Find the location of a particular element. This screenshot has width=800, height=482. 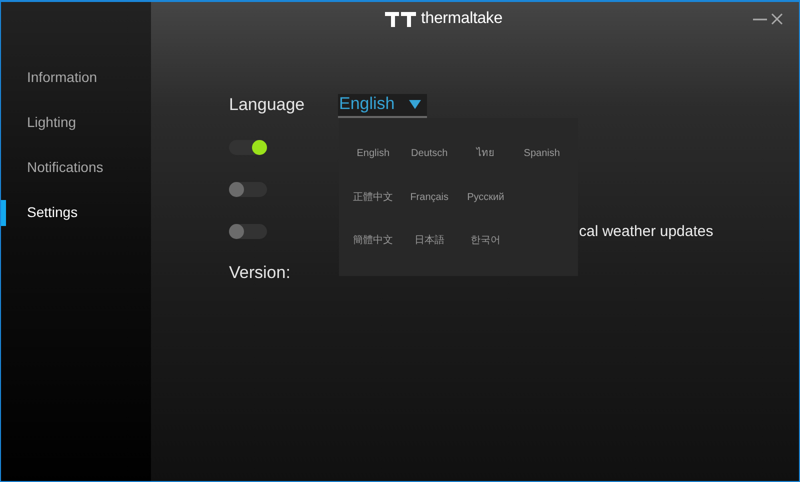

language-label: Language is located at coordinates (267, 105).